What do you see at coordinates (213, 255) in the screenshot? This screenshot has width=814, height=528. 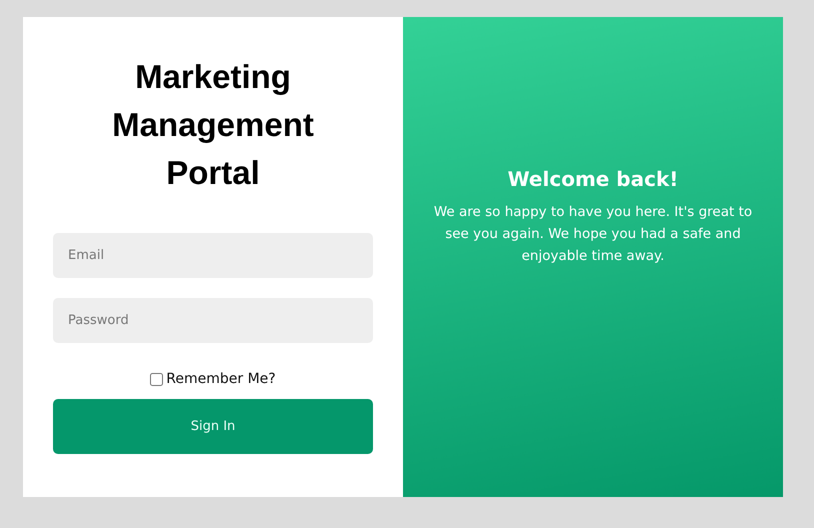 I see `input-field: Email` at bounding box center [213, 255].